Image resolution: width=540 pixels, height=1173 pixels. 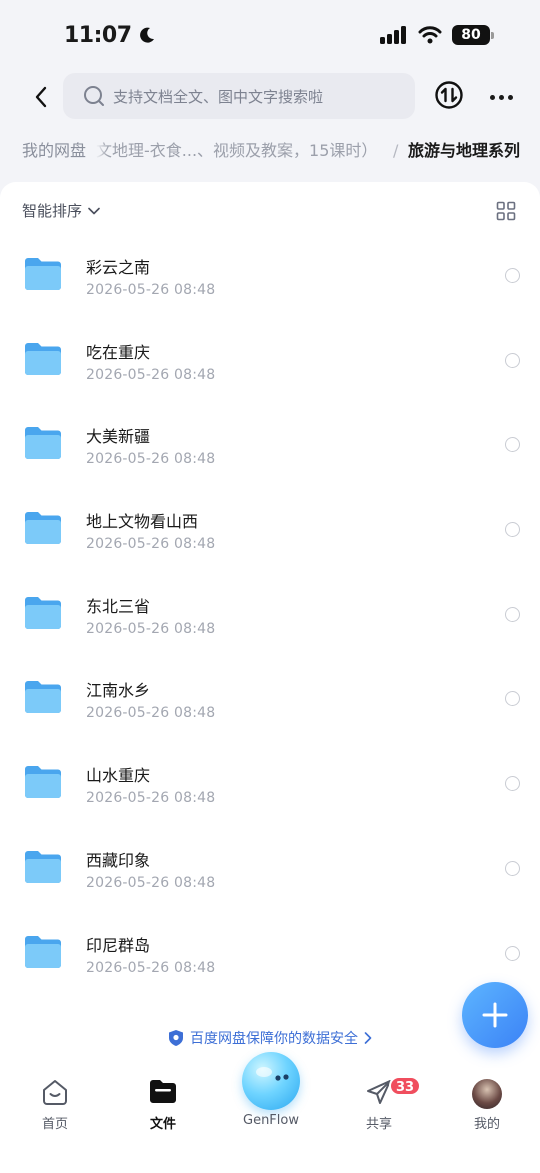 I want to click on search-input: 支持文档全文、图中文字搜索啦, so click(x=239, y=96).